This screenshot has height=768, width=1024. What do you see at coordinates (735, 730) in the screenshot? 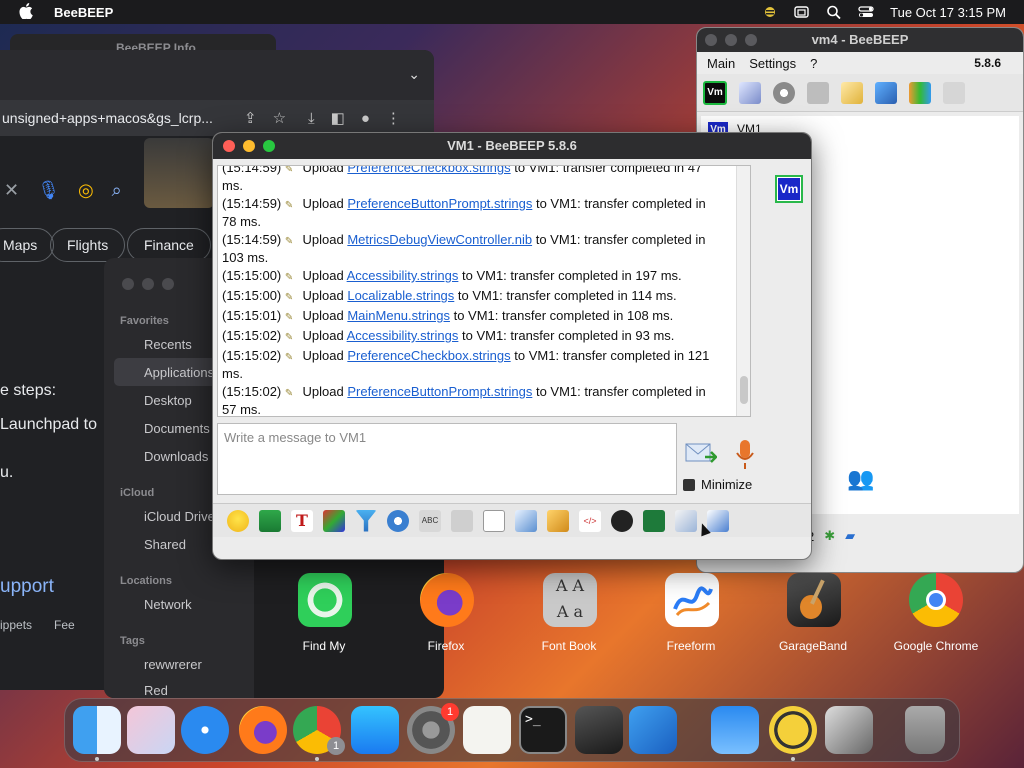
I see `weather-dock-icon` at bounding box center [735, 730].